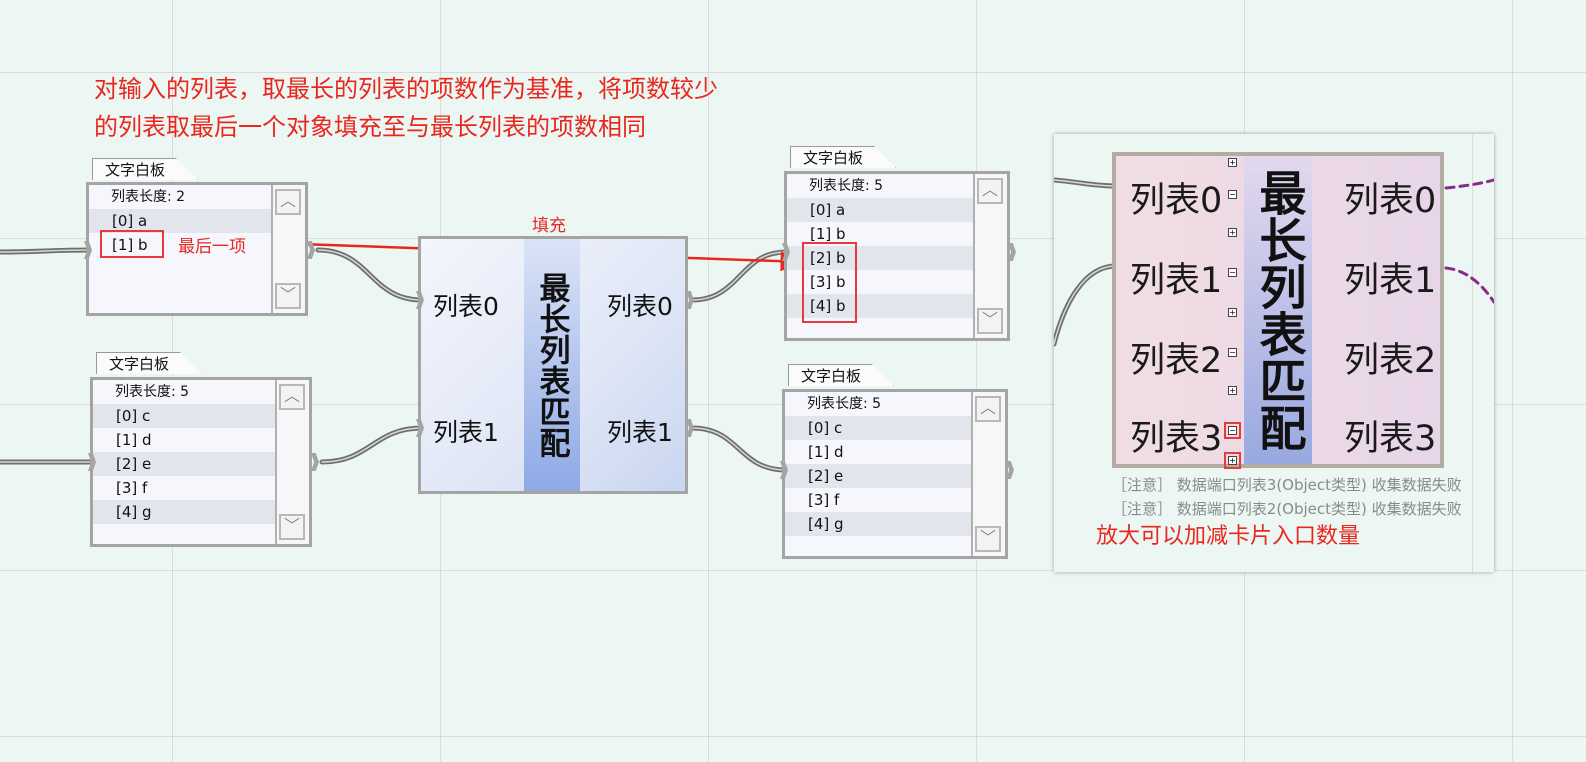 Image resolution: width=1586 pixels, height=762 pixels. What do you see at coordinates (212, 247) in the screenshot?
I see `last-item-label: 最后一项` at bounding box center [212, 247].